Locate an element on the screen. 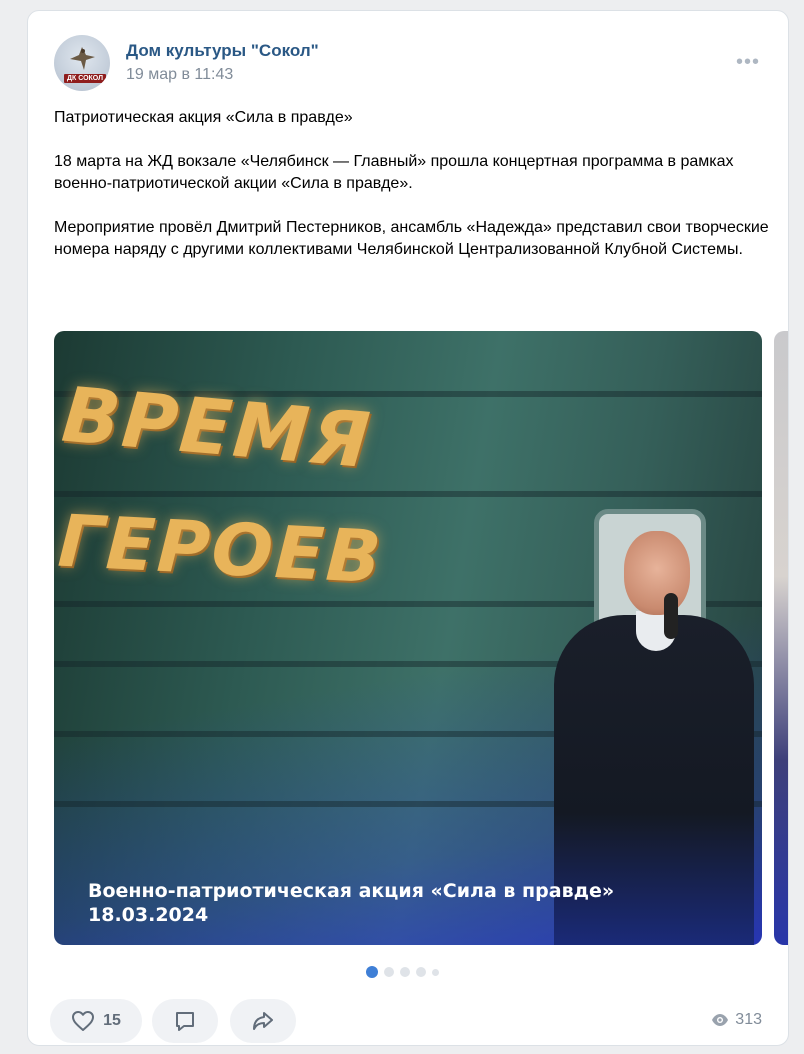  post-paragraph: Патриотическая акция «Сила в правде» is located at coordinates (203, 117).